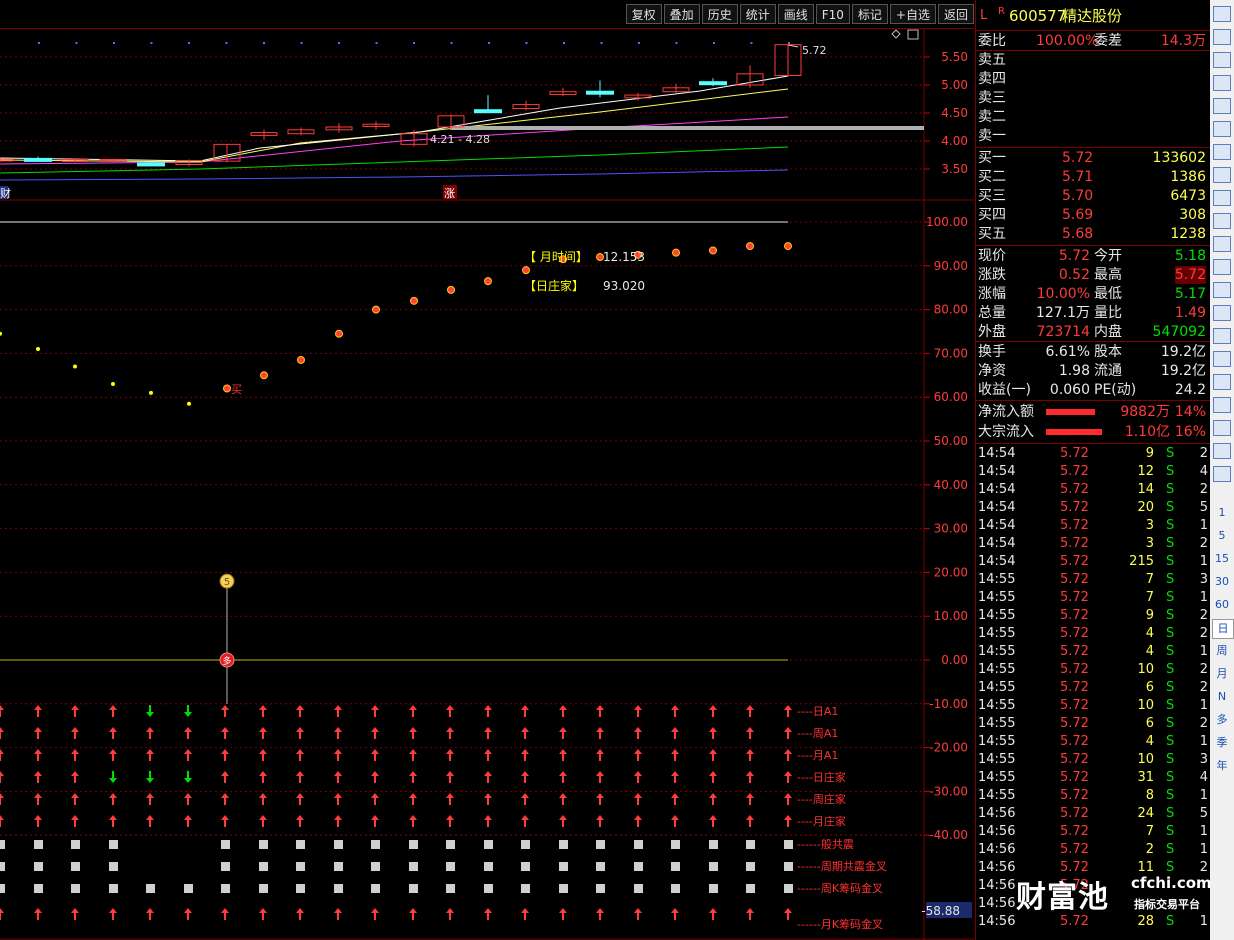 Image resolution: width=1234 pixels, height=940 pixels. Describe the element at coordinates (821, 777) in the screenshot. I see `signal-row-label: ----日庄家` at that location.